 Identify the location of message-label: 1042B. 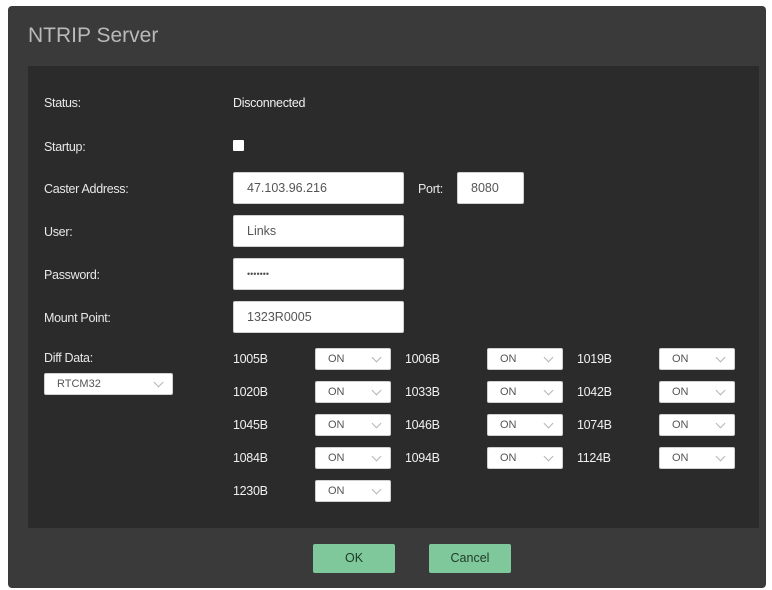
(594, 392).